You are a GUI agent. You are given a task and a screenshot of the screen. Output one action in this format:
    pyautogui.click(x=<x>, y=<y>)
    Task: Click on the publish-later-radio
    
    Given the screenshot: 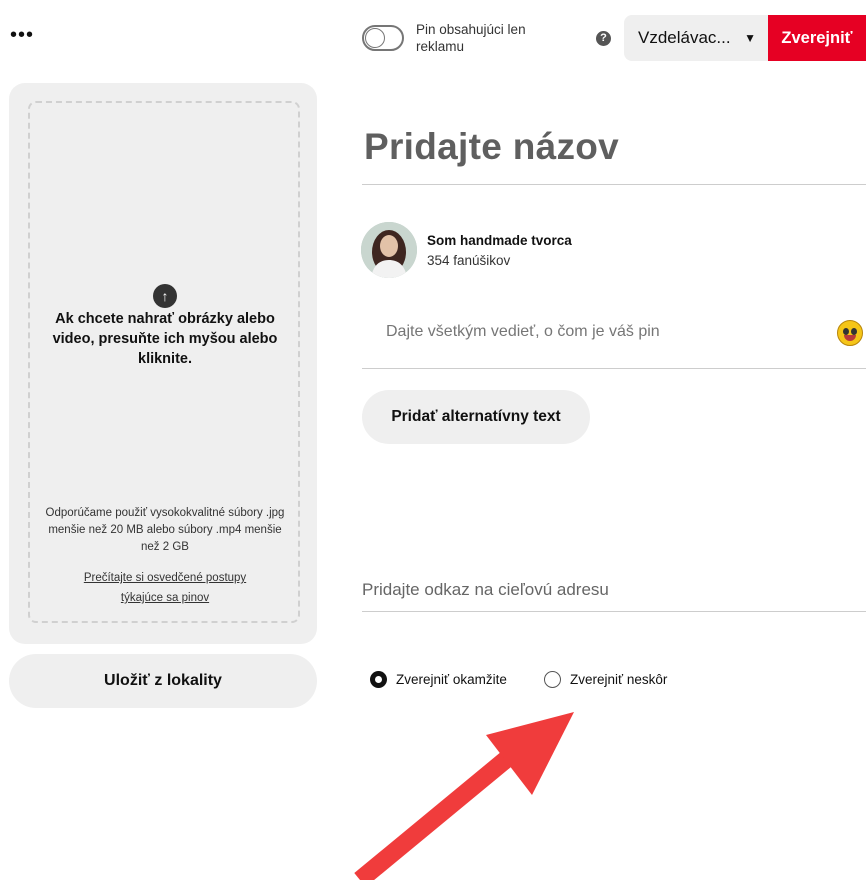 What is the action you would take?
    pyautogui.click(x=552, y=679)
    